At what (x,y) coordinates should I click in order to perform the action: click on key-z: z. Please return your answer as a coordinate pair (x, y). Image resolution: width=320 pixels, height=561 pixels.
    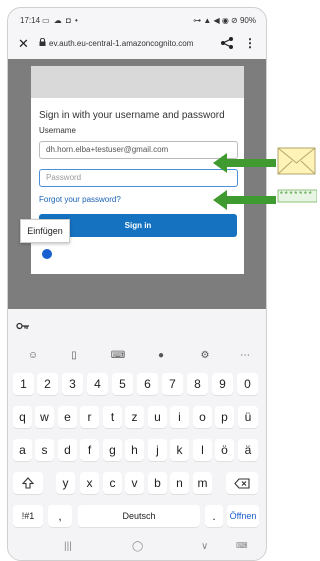
    Looking at the image, I should click on (134, 417).